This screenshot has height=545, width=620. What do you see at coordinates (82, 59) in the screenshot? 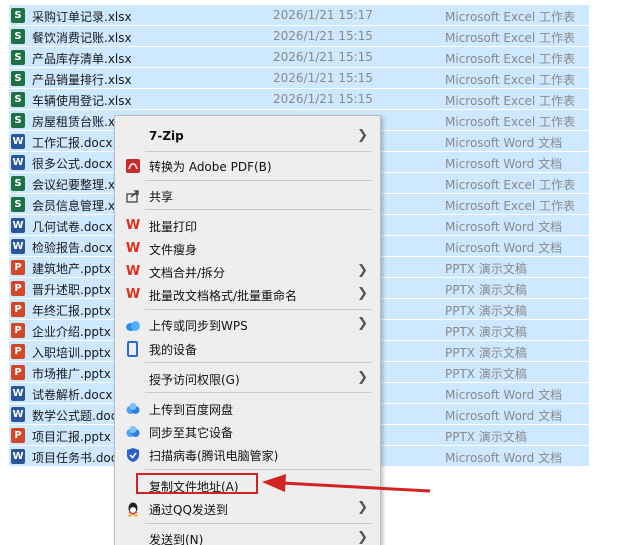
I see `file-name: 产品库存清单.xlsx` at bounding box center [82, 59].